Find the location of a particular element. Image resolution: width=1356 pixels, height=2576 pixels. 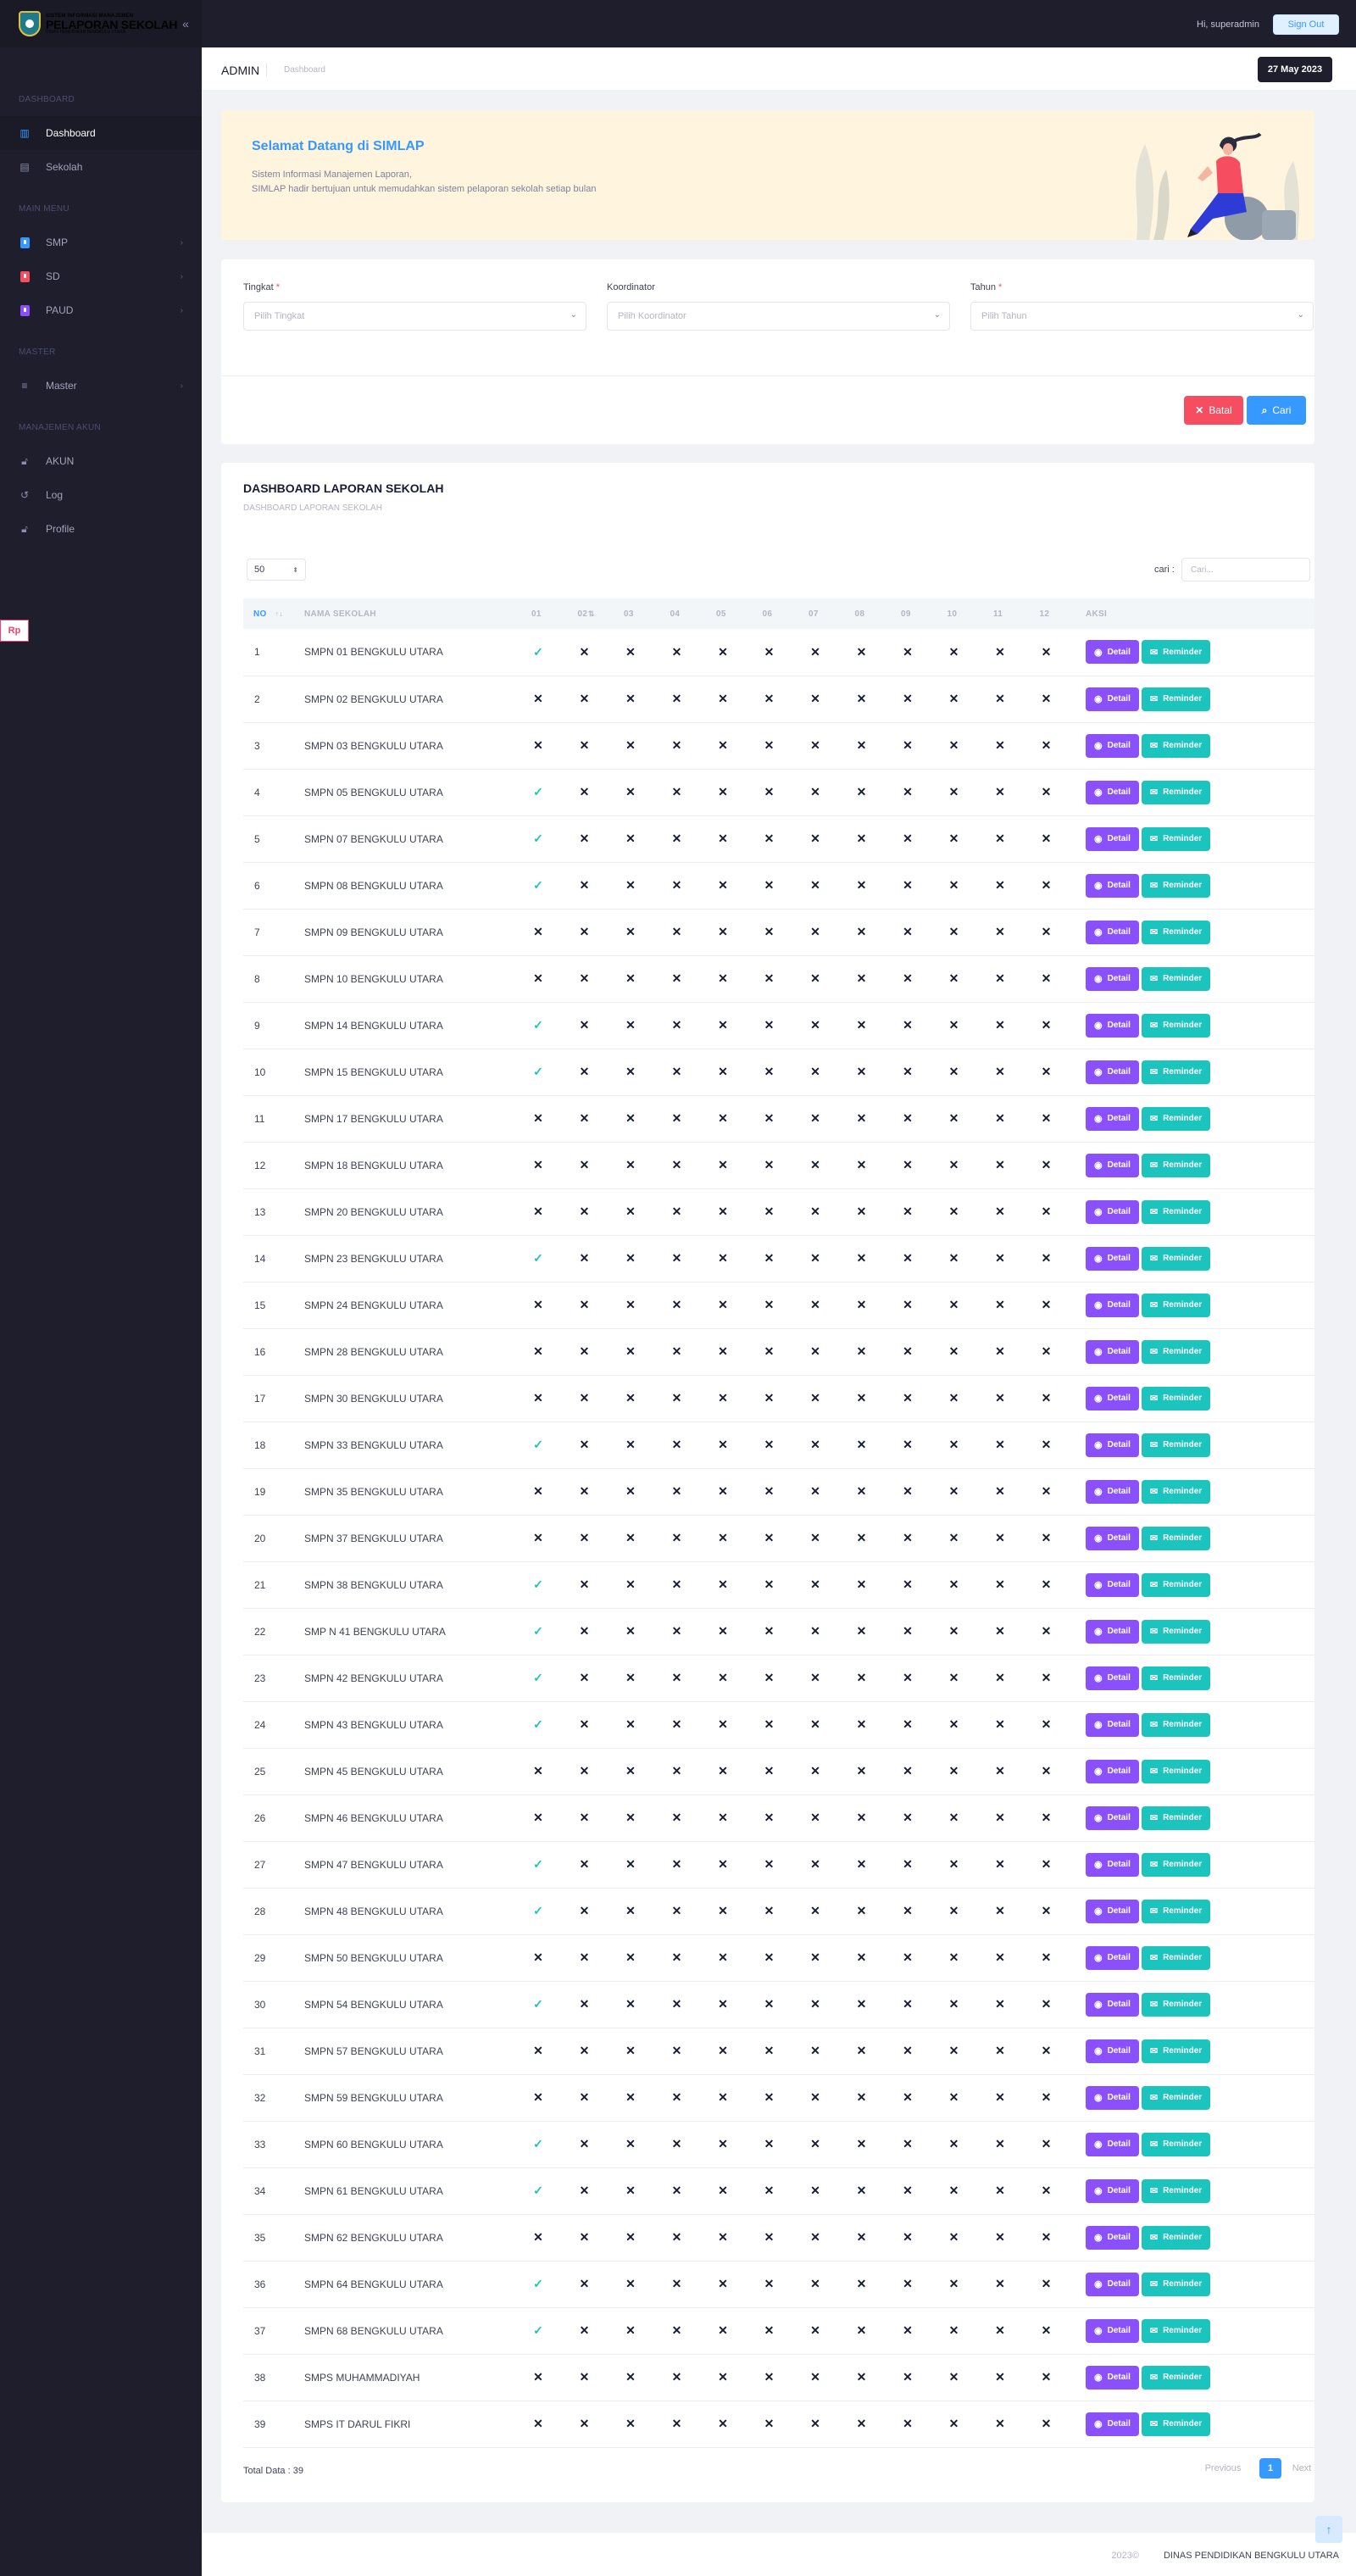

sidebar-item-master: ≡ Master › is located at coordinates (101, 386).